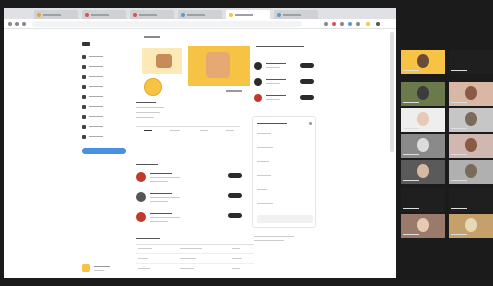 The width and height of the screenshot is (493, 286). What do you see at coordinates (368, 24) in the screenshot?
I see `profile-avatar-icon` at bounding box center [368, 24].